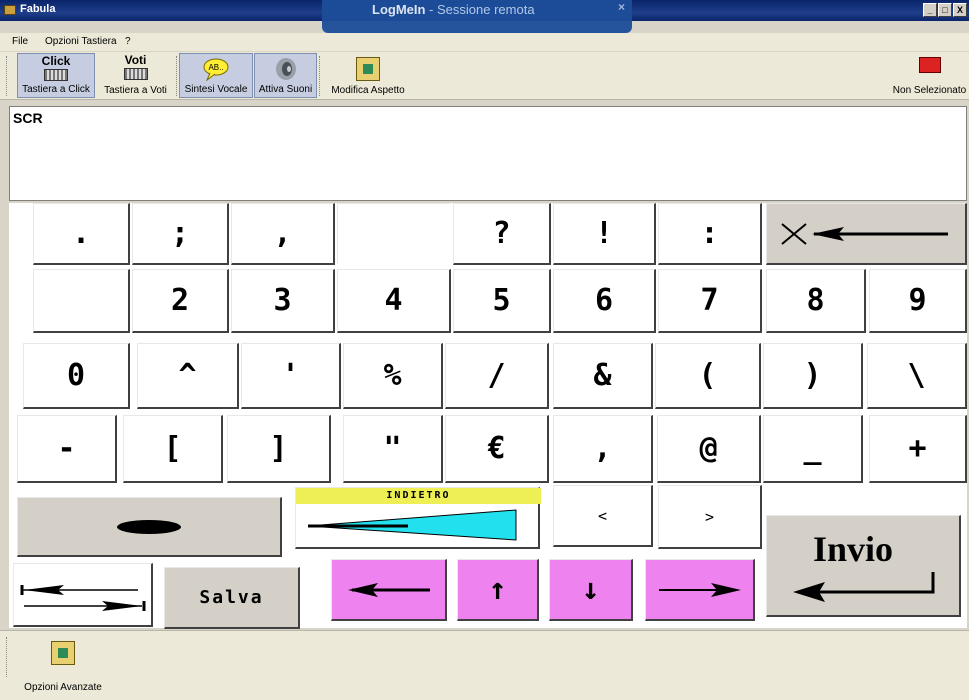 This screenshot has width=969, height=700. I want to click on space-bar-icon, so click(149, 526).